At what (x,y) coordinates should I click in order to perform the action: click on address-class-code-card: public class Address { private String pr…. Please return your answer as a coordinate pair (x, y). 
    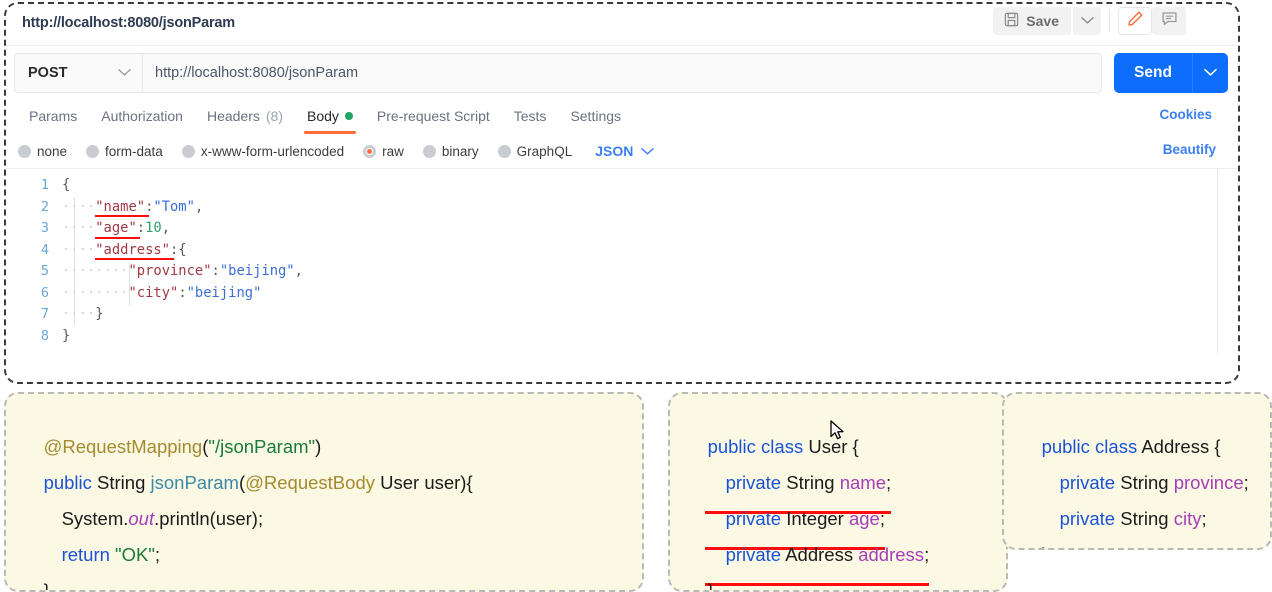
    Looking at the image, I should click on (1137, 471).